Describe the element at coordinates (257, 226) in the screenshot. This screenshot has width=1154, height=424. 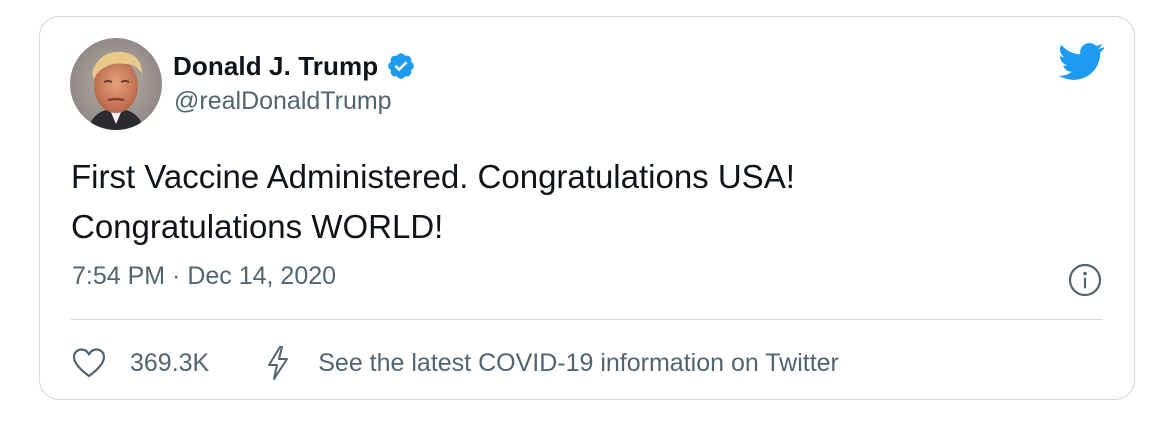
I see `tweet-text-line: Congratulations WORLD!` at that location.